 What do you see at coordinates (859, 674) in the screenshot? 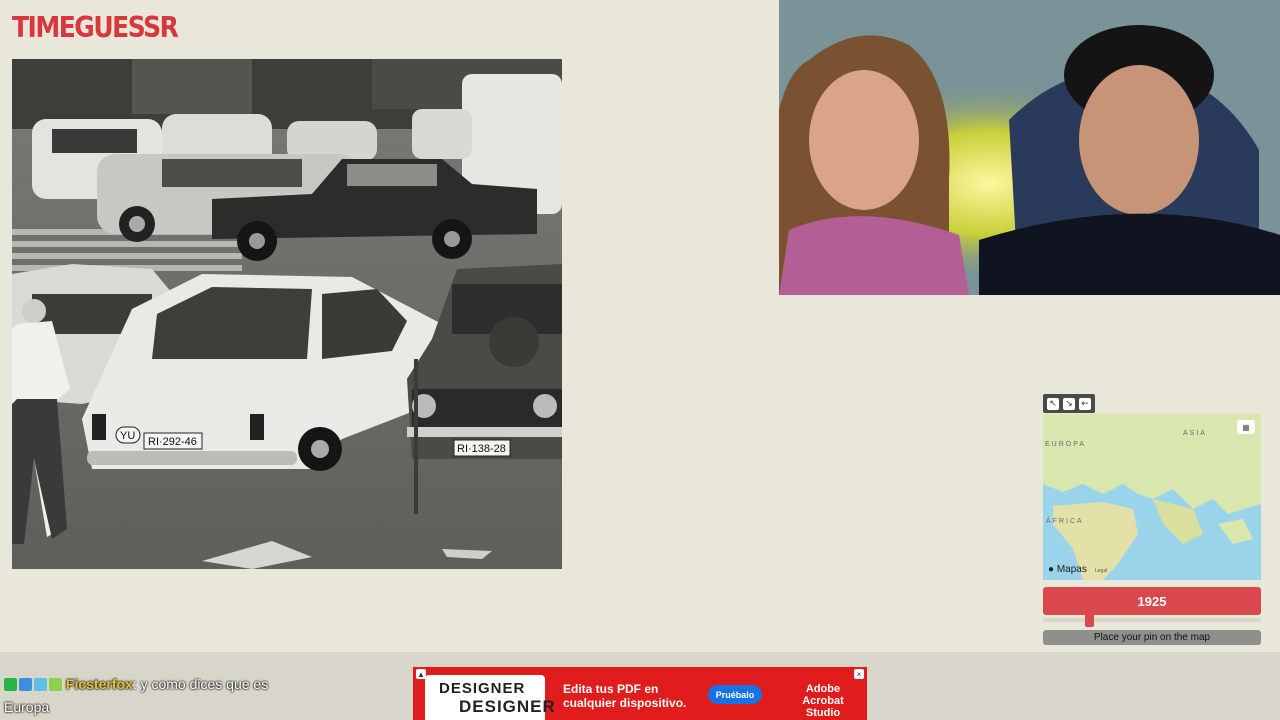
I see `ad-close-icon: ×` at bounding box center [859, 674].